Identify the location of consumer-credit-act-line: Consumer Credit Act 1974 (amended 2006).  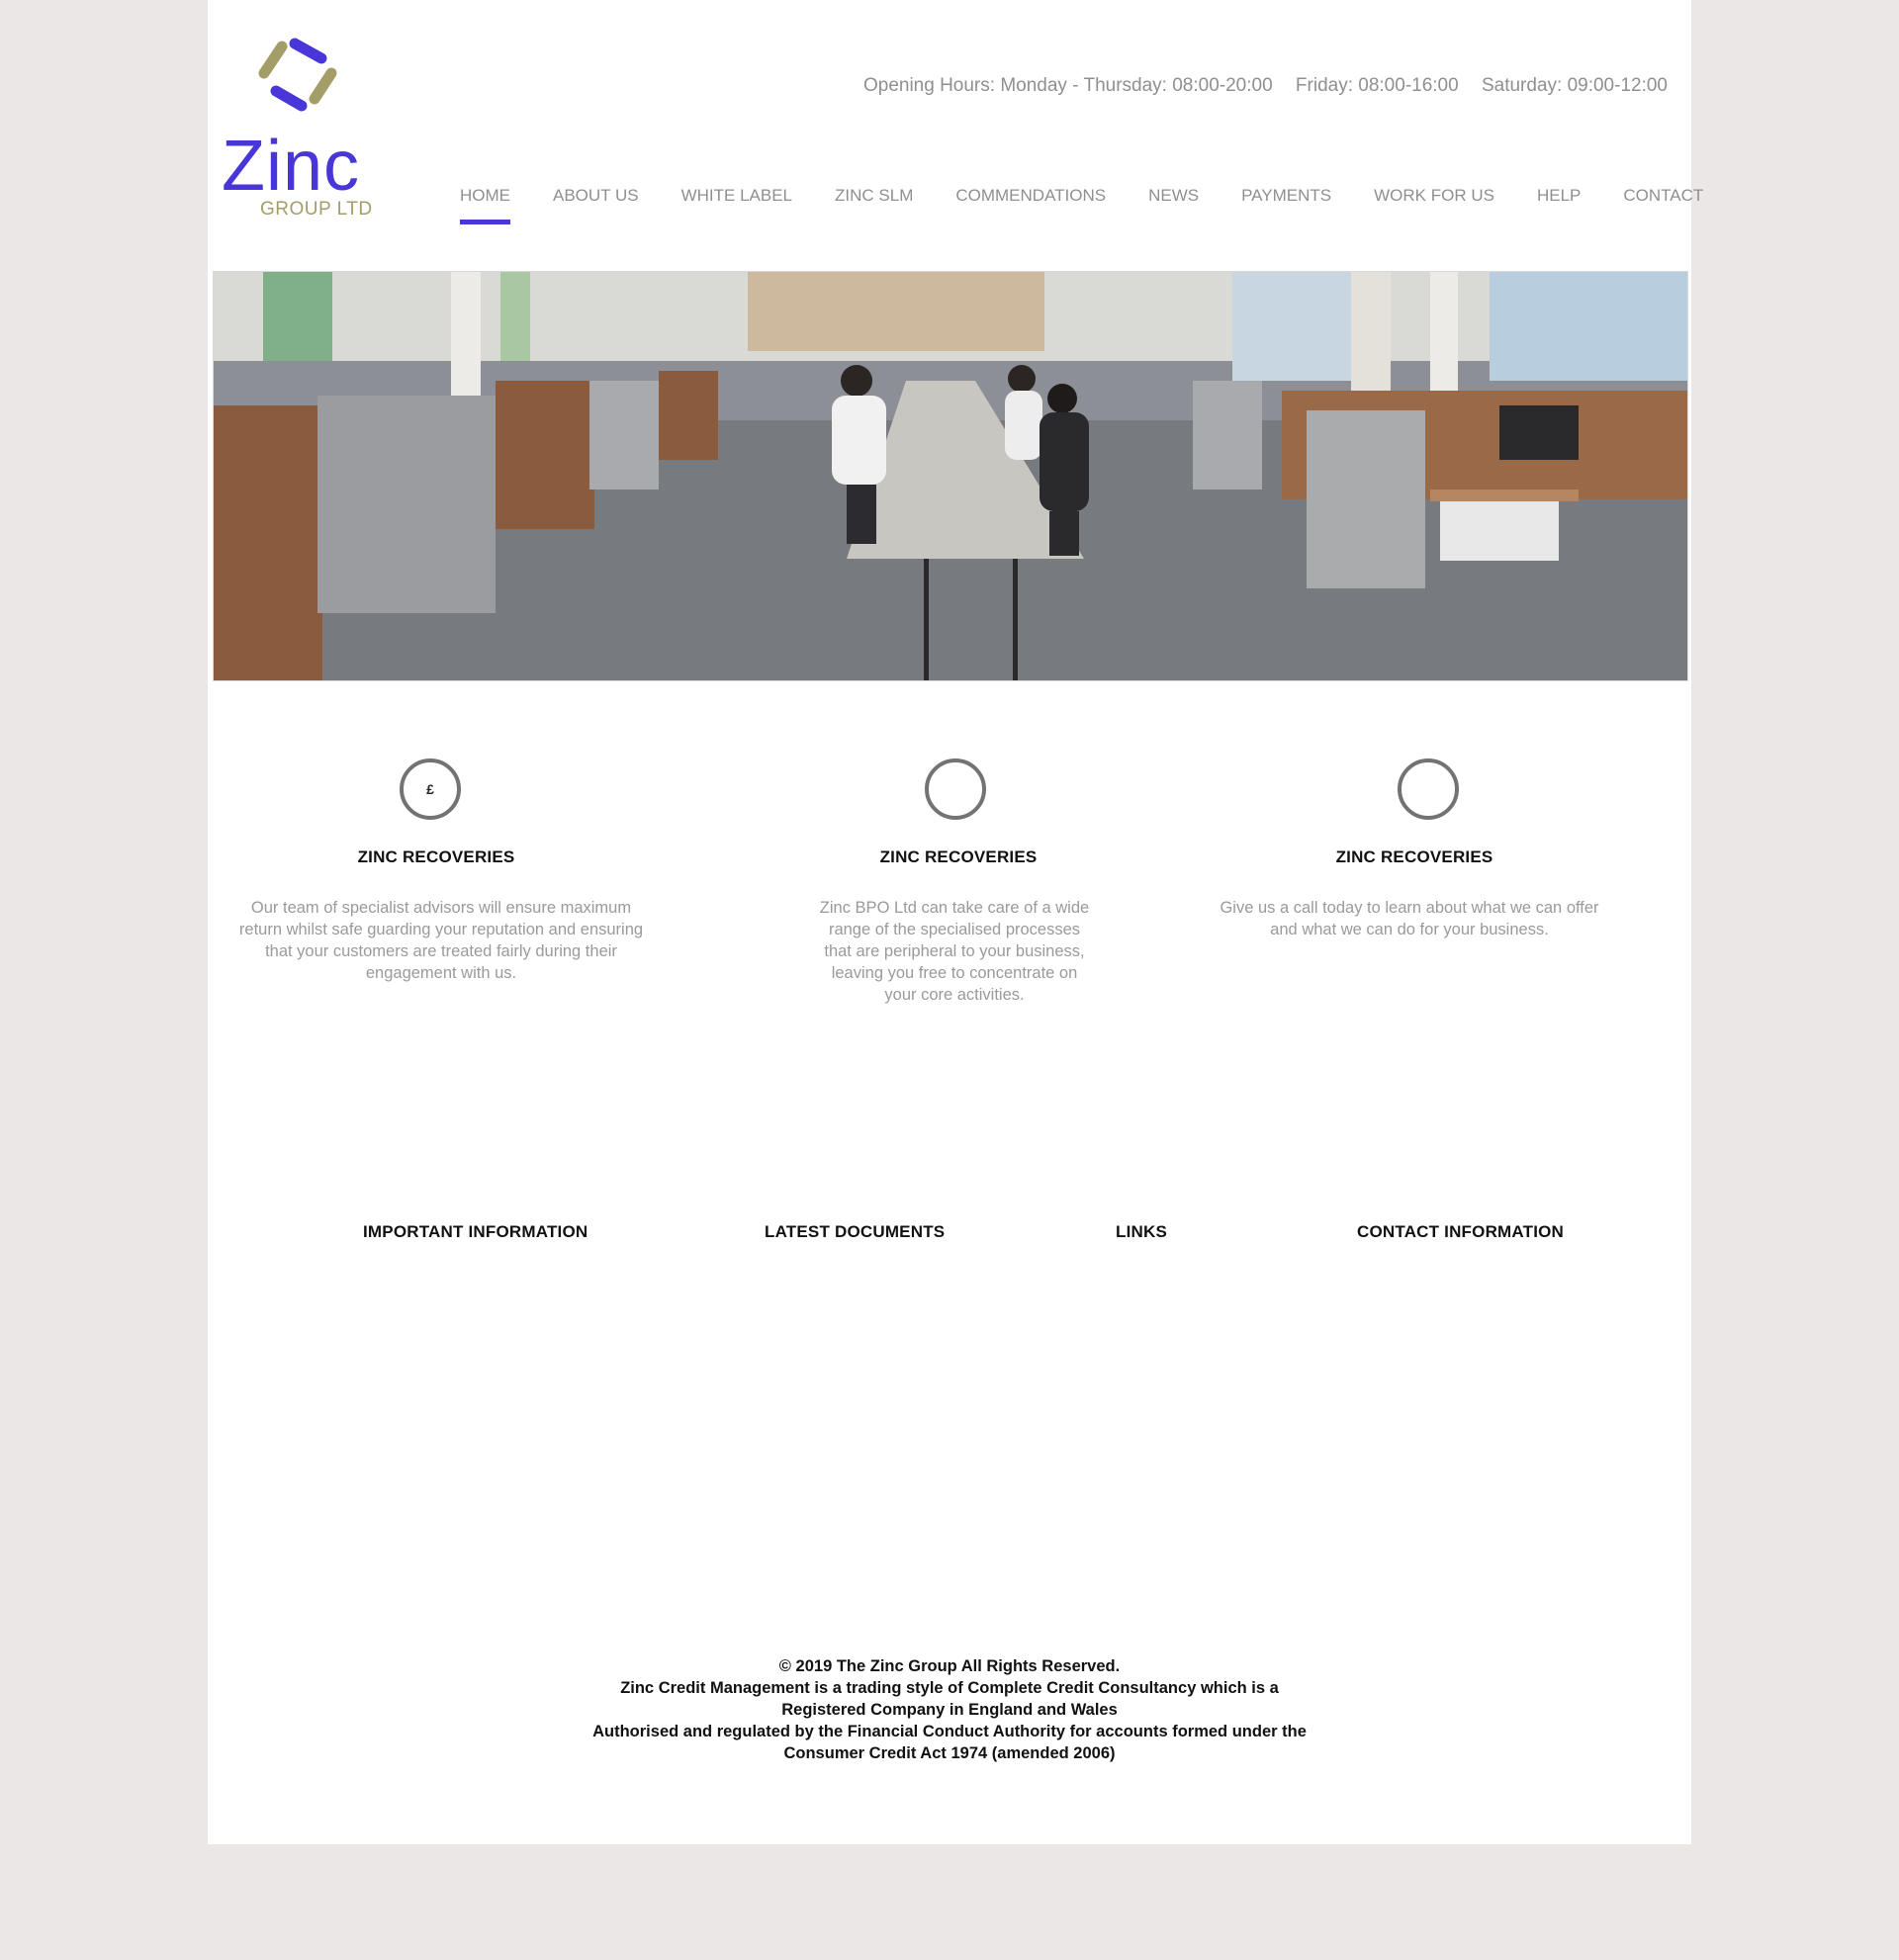
(949, 1753).